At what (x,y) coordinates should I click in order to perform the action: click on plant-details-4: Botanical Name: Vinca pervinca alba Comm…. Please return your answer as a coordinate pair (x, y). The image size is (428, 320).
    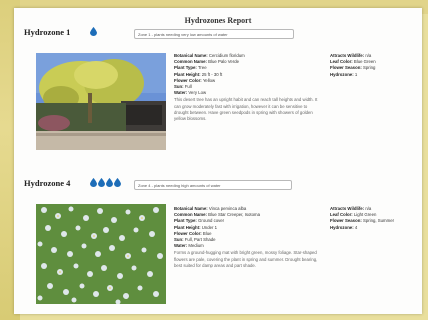
    Looking at the image, I should click on (248, 237).